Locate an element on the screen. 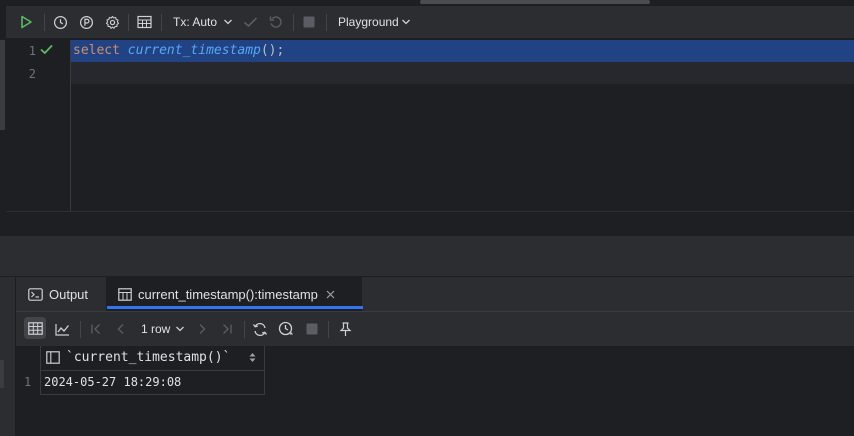 Image resolution: width=854 pixels, height=436 pixels. column-icon is located at coordinates (53, 357).